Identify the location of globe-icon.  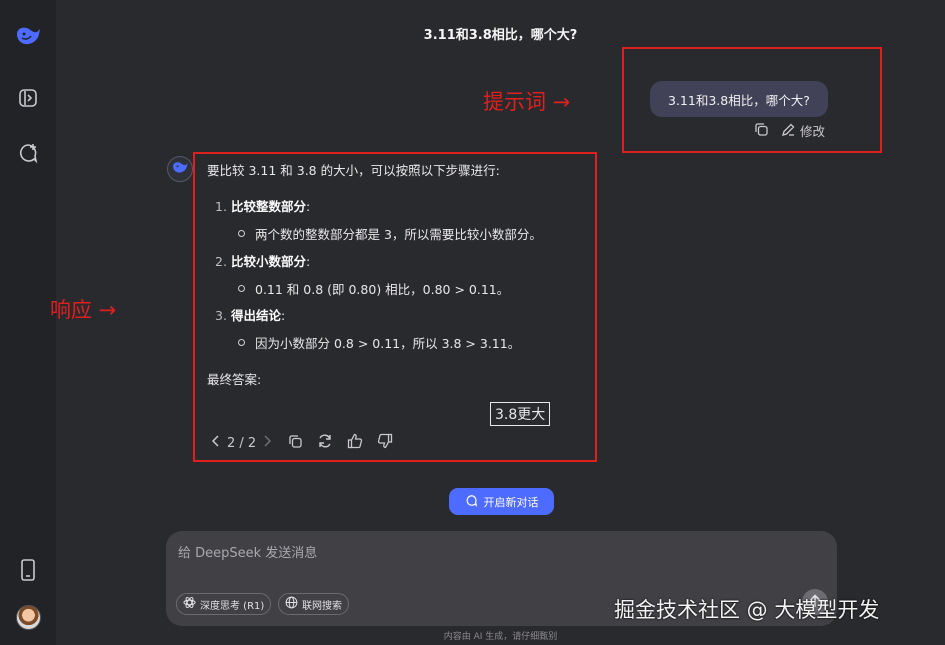
(291, 604).